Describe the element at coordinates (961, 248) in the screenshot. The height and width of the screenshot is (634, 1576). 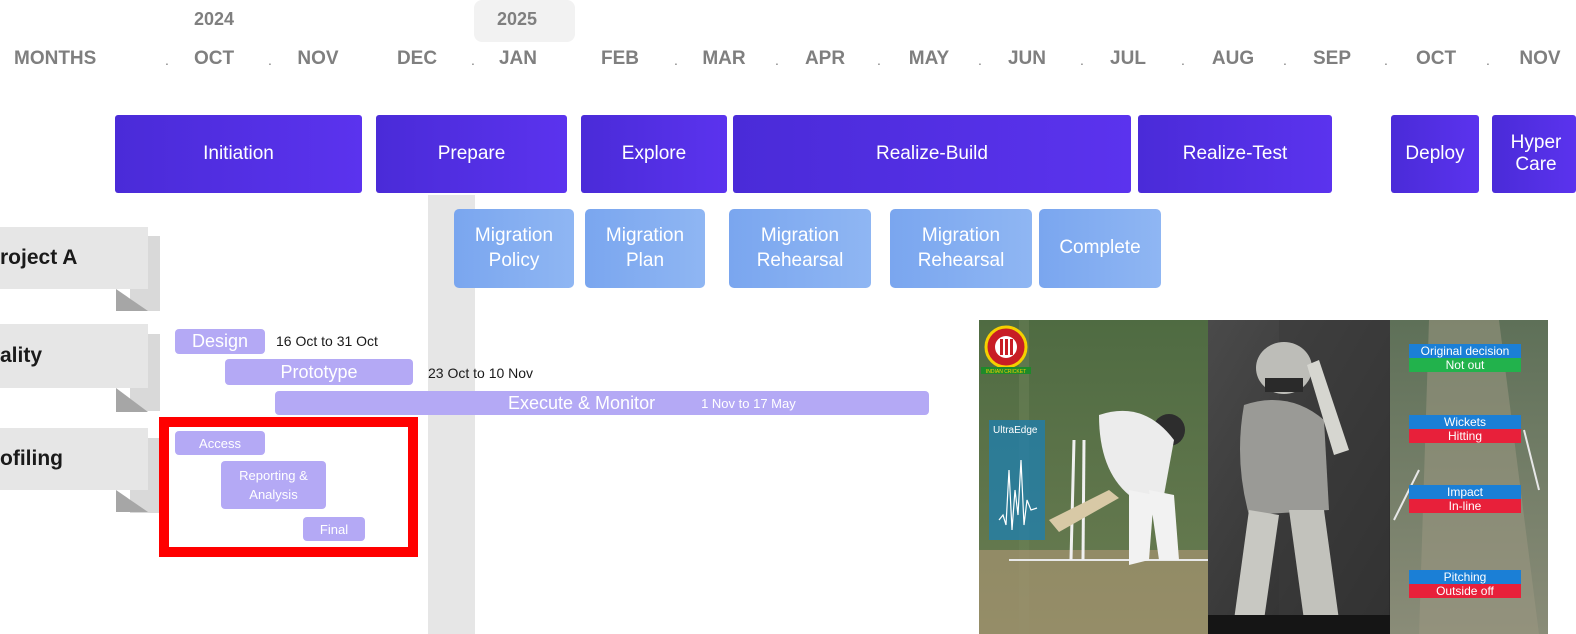
I see `milestone-migration-rehearsal-2: Migration Rehearsal` at that location.